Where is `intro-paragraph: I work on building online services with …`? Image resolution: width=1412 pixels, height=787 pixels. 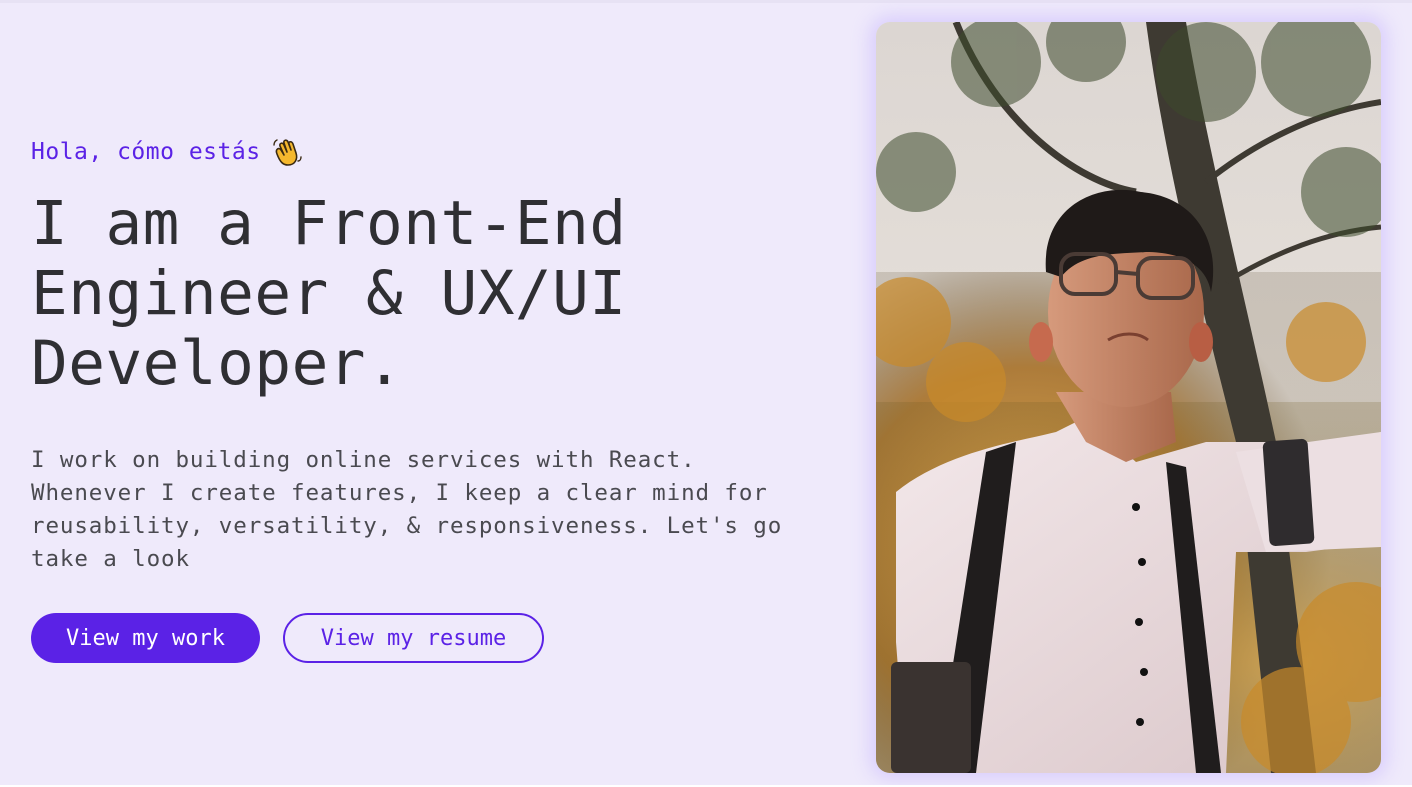 intro-paragraph: I work on building online services with … is located at coordinates (407, 509).